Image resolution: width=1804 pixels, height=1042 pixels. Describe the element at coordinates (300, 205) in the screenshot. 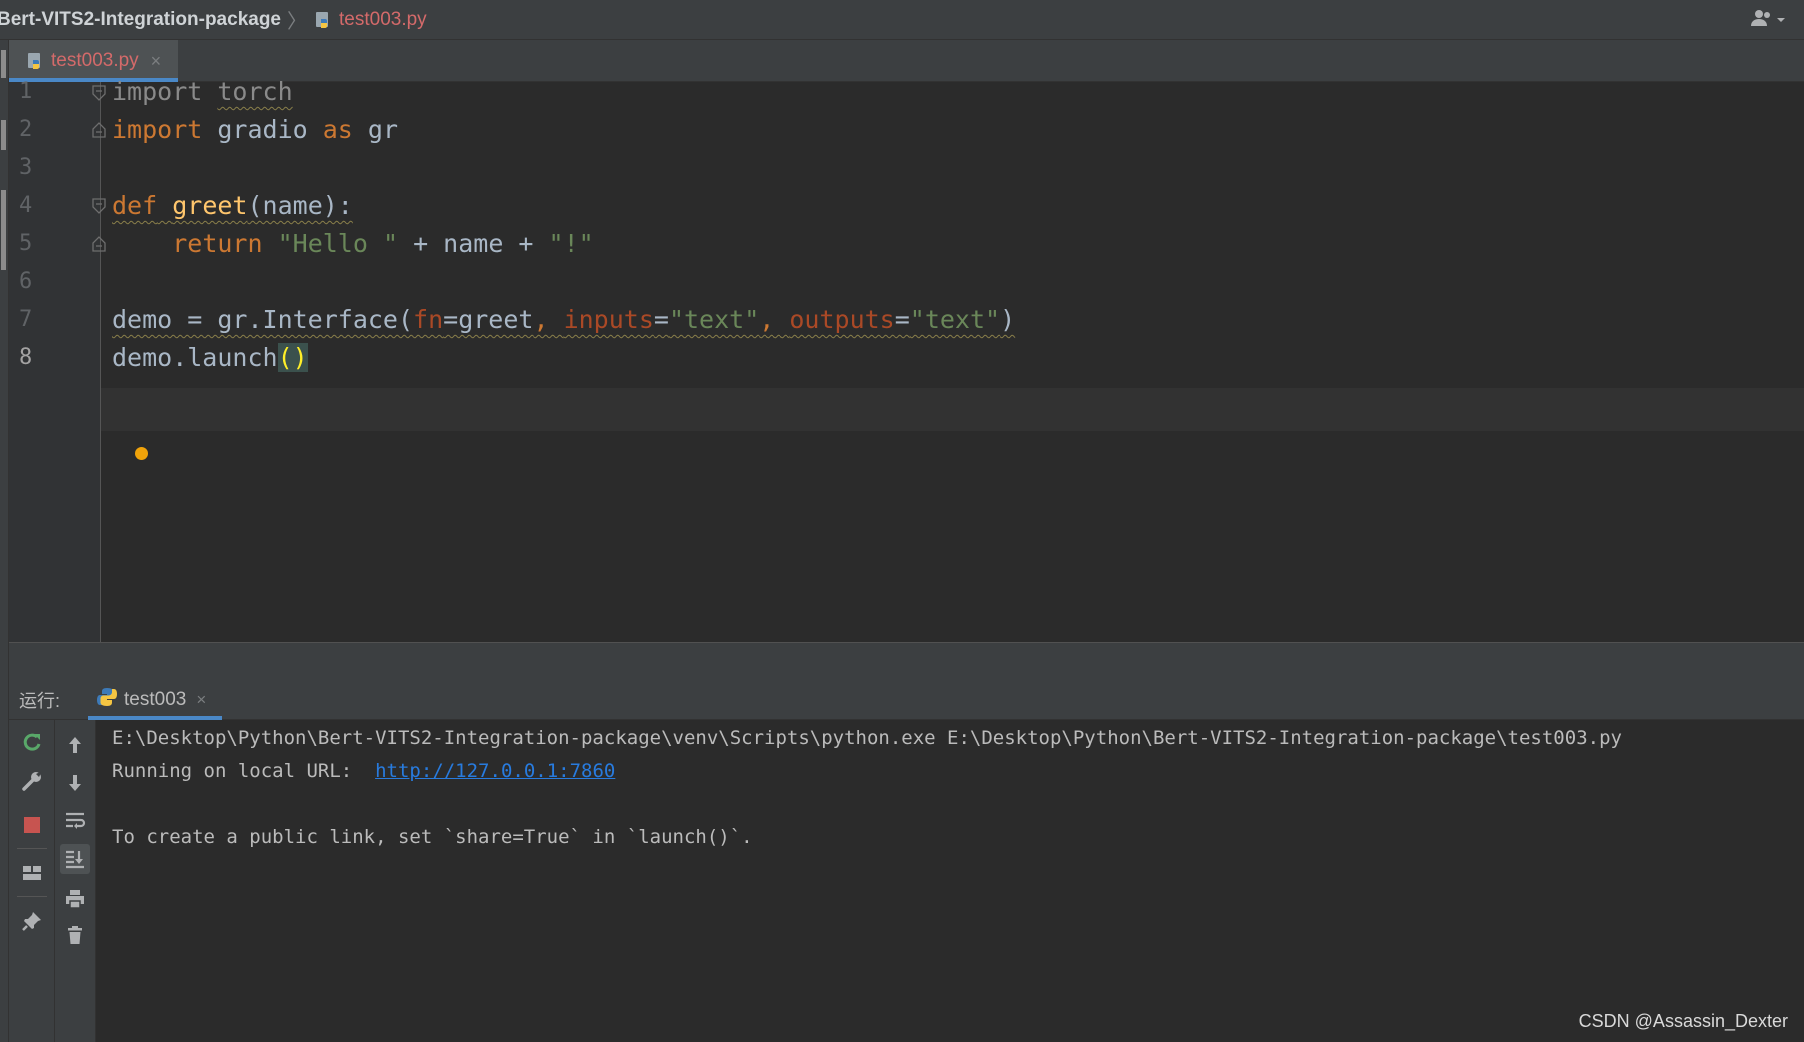

I see `code-params: (name):` at that location.